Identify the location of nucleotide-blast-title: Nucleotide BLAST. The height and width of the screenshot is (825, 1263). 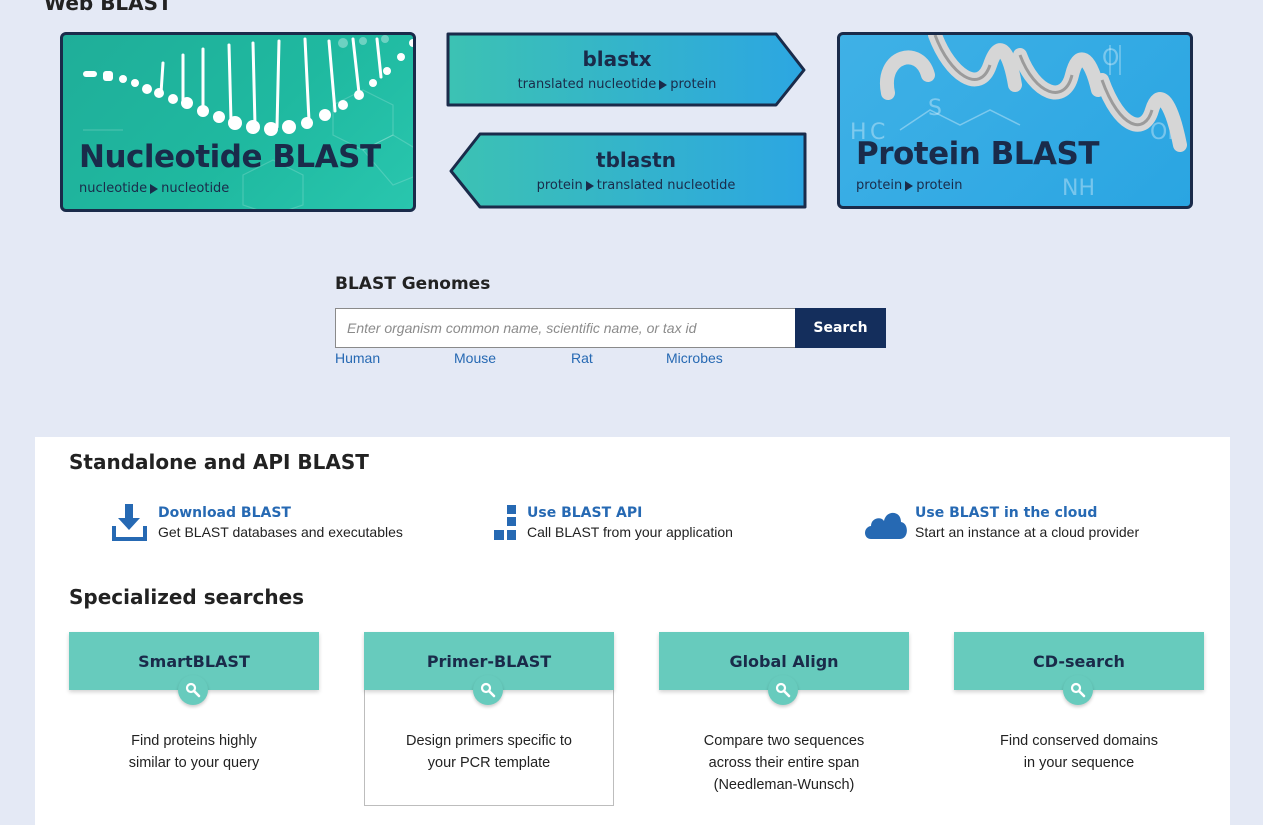
(230, 157).